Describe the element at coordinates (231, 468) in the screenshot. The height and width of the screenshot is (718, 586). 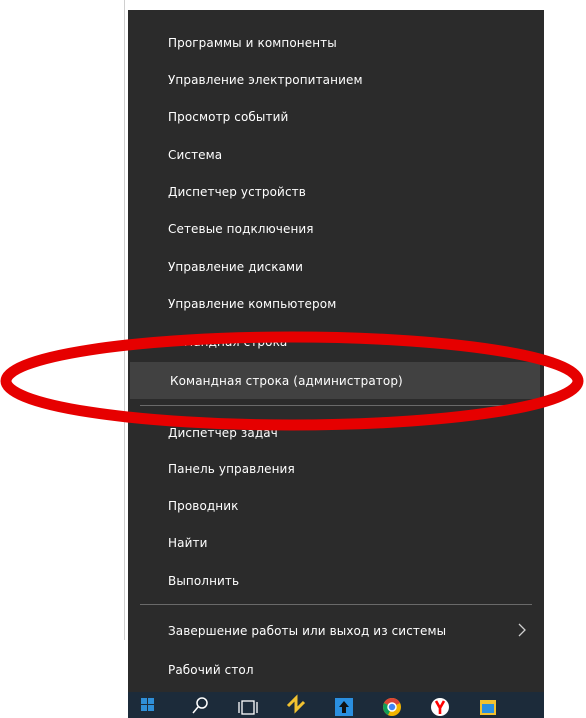
I see `menu-item-label: Панель управления` at that location.